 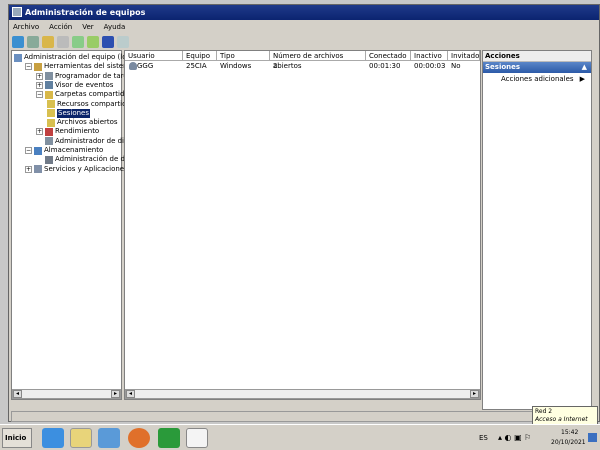 I want to click on tree-item: − Carpetas compartidas, so click(x=84, y=94).